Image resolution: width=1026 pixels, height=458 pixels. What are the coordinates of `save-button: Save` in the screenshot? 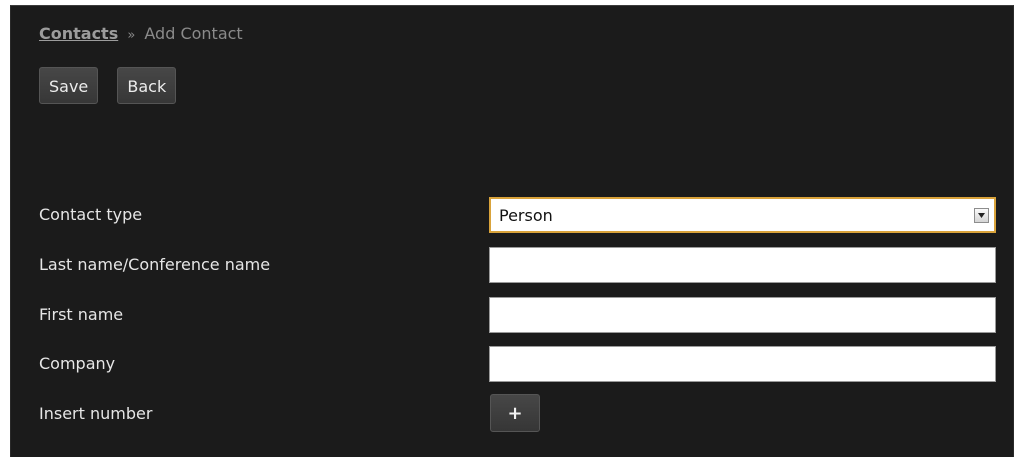 It's located at (69, 85).